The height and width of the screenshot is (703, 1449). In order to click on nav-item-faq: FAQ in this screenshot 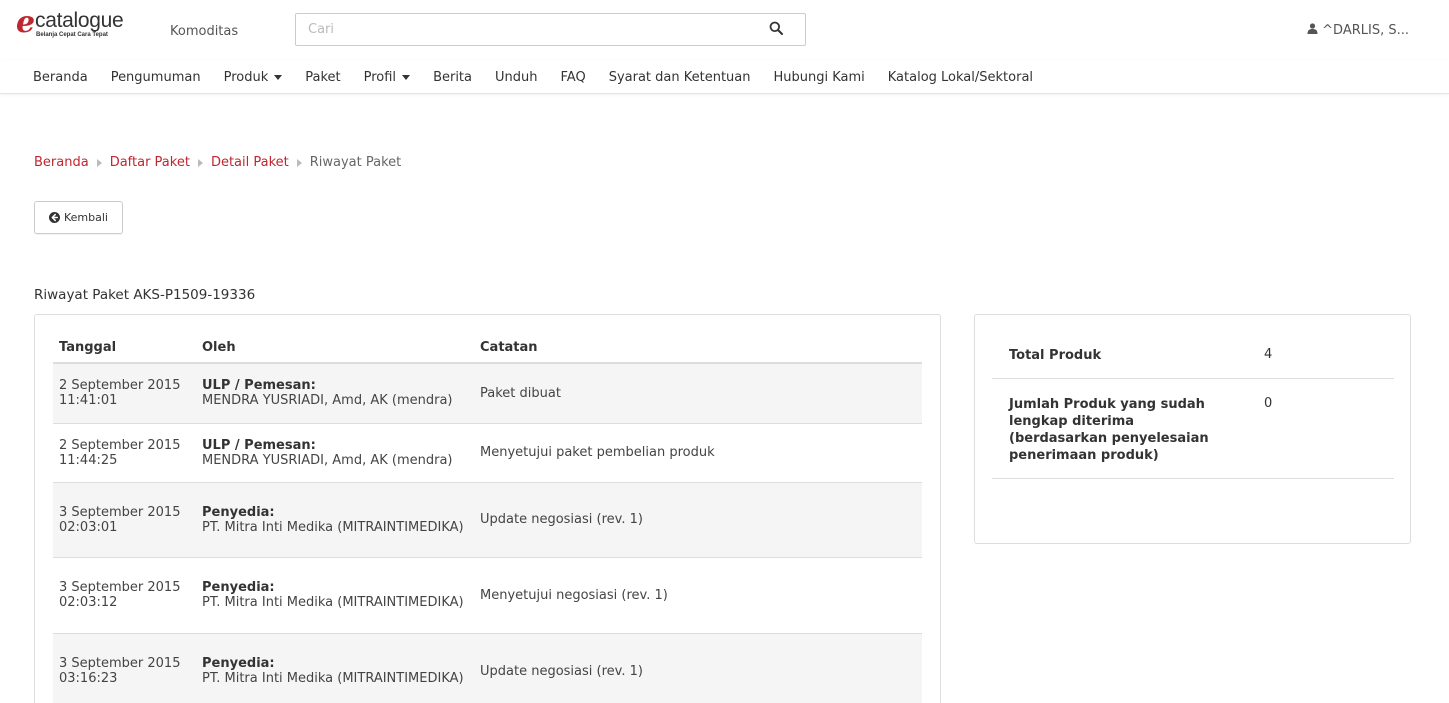, I will do `click(573, 77)`.